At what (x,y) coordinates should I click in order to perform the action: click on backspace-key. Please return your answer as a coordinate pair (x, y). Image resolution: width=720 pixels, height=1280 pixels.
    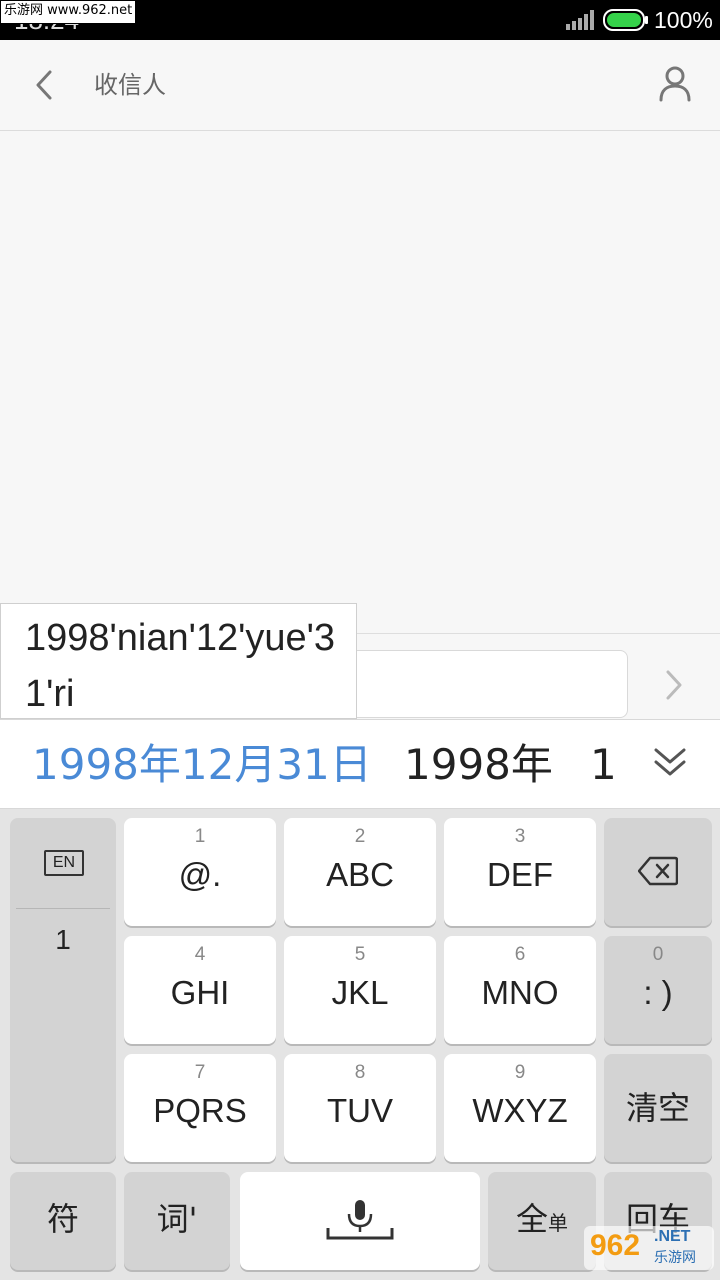
    Looking at the image, I should click on (658, 872).